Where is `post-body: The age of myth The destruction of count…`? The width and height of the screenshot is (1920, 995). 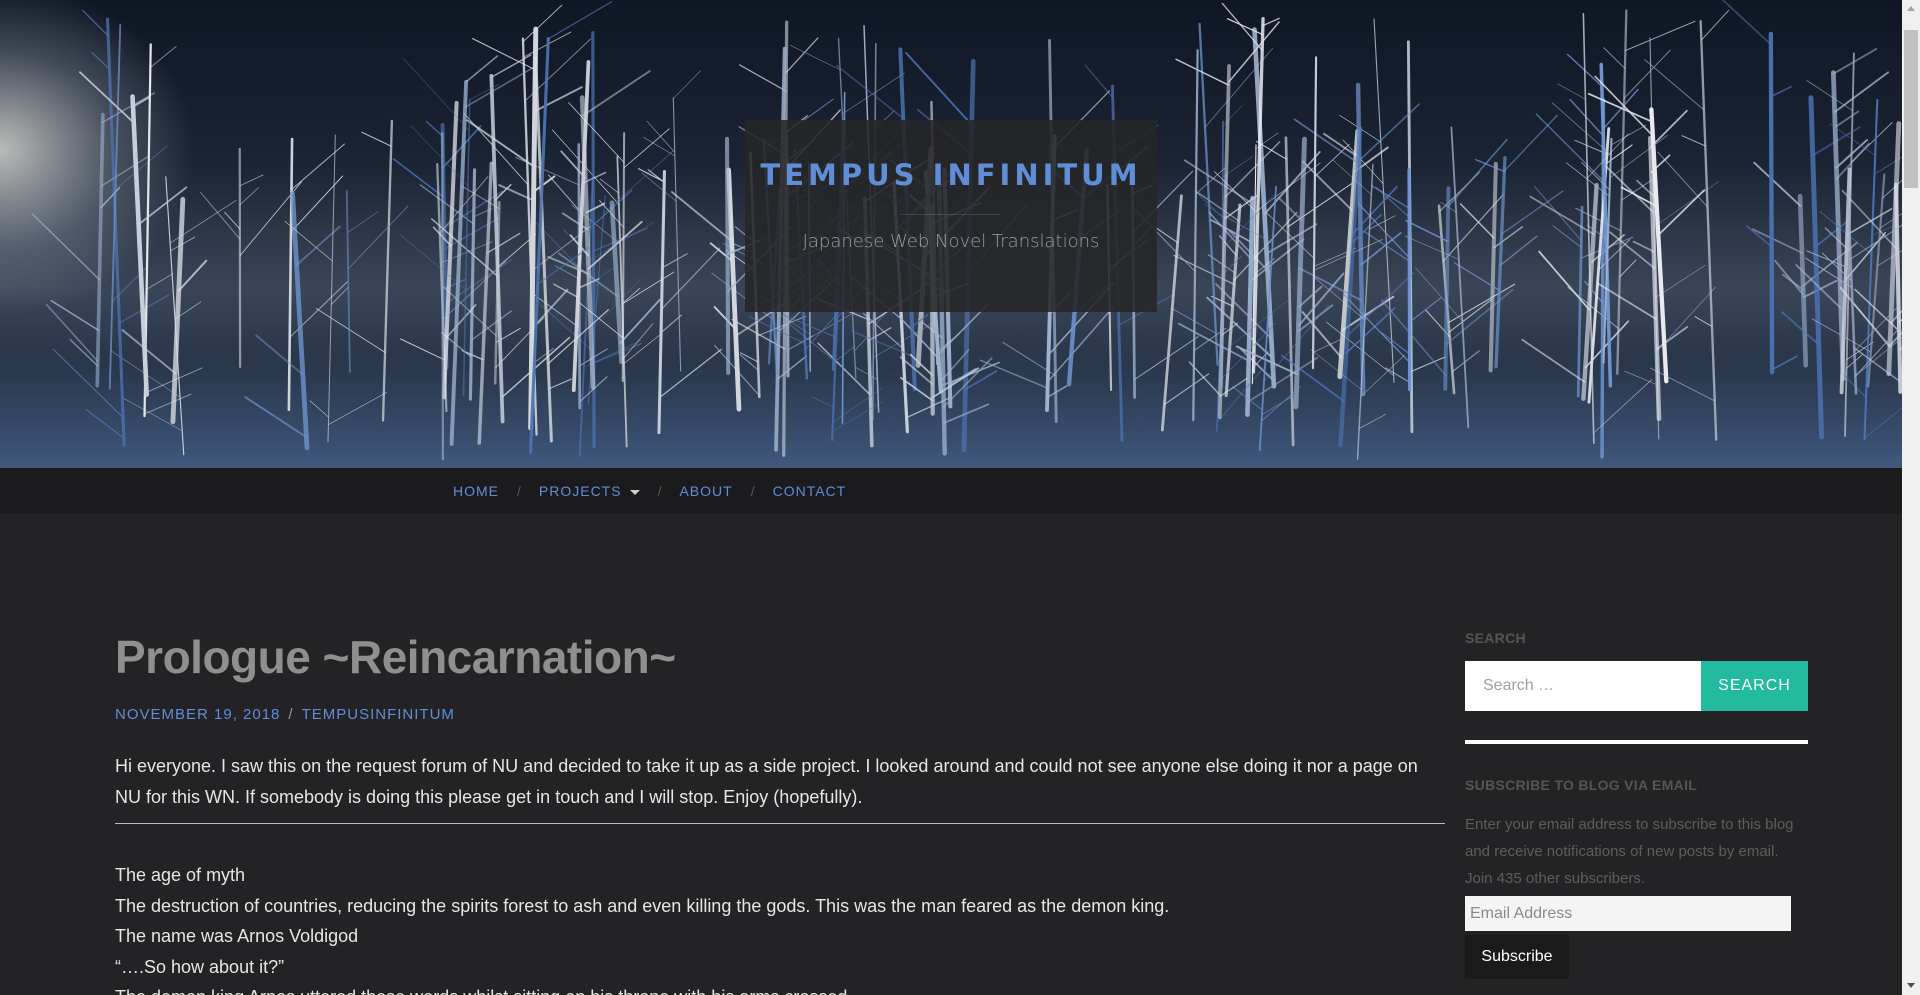
post-body: The age of myth The destruction of count… is located at coordinates (780, 927).